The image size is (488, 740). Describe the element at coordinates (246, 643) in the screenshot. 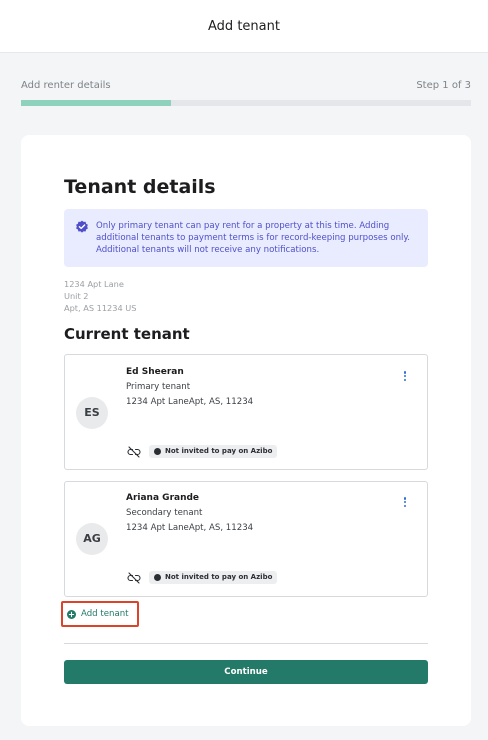

I see `divider` at that location.